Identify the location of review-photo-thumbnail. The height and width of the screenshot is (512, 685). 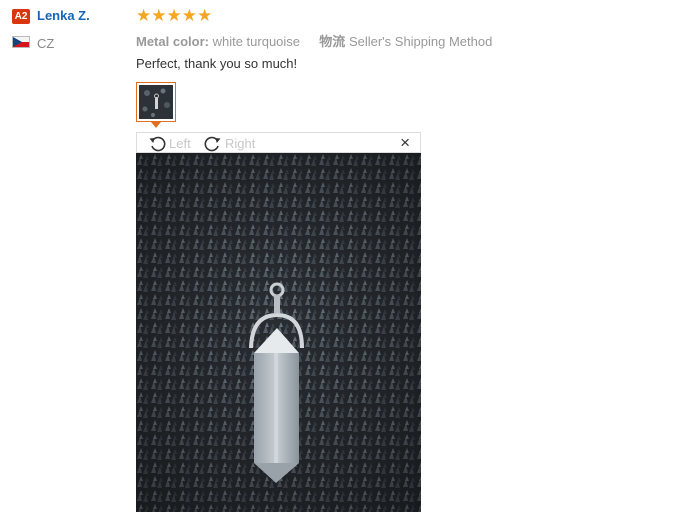
(156, 102).